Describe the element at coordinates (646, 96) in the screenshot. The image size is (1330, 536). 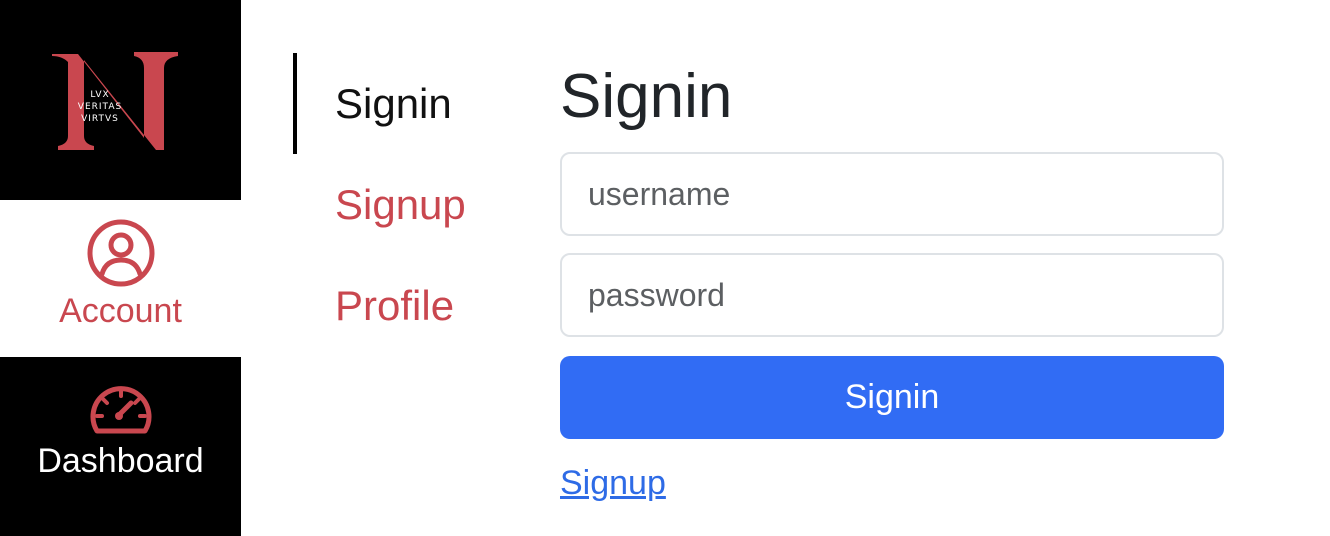
I see `page-title: Signin` at that location.